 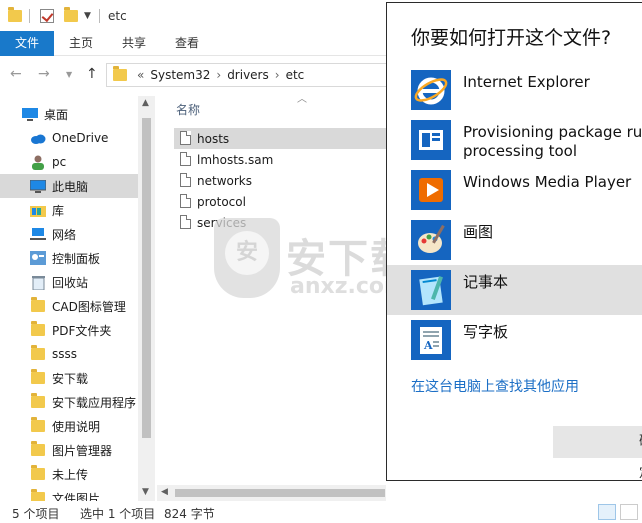 I want to click on tab-file: 文件, so click(x=27, y=43).